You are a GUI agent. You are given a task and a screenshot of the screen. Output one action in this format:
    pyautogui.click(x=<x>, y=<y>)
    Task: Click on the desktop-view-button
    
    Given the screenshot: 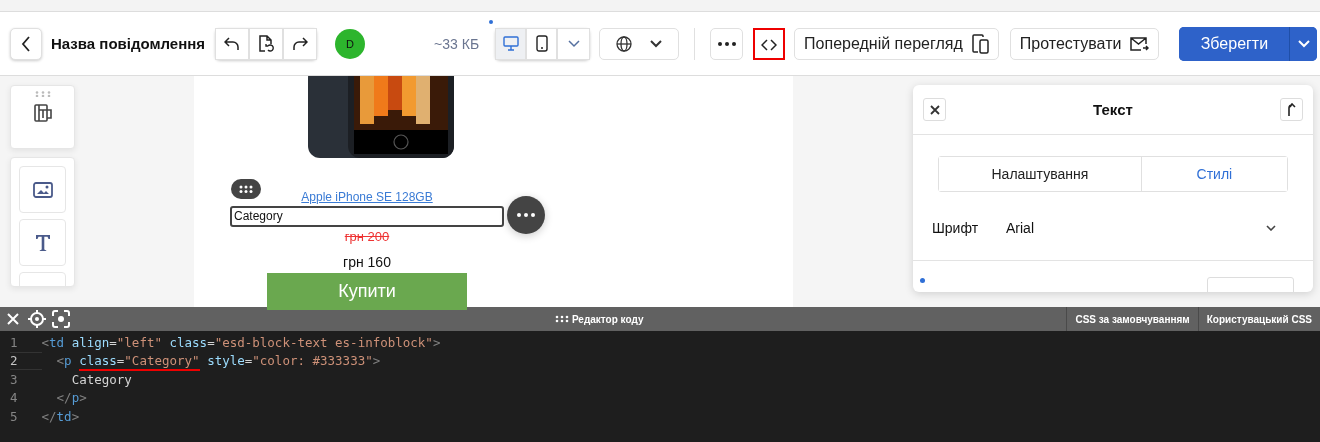 What is the action you would take?
    pyautogui.click(x=511, y=43)
    